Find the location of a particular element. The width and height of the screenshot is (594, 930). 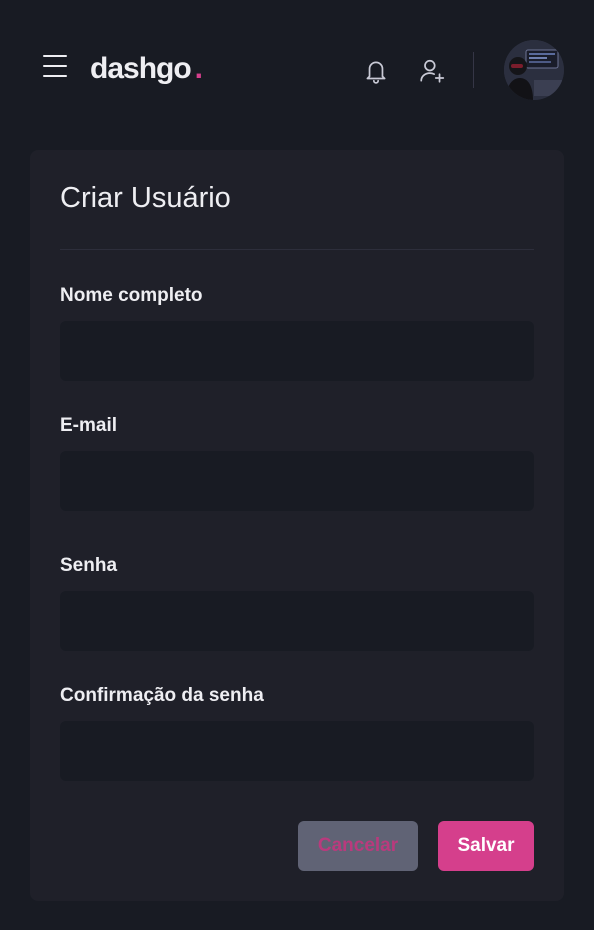

header-divider is located at coordinates (473, 70).